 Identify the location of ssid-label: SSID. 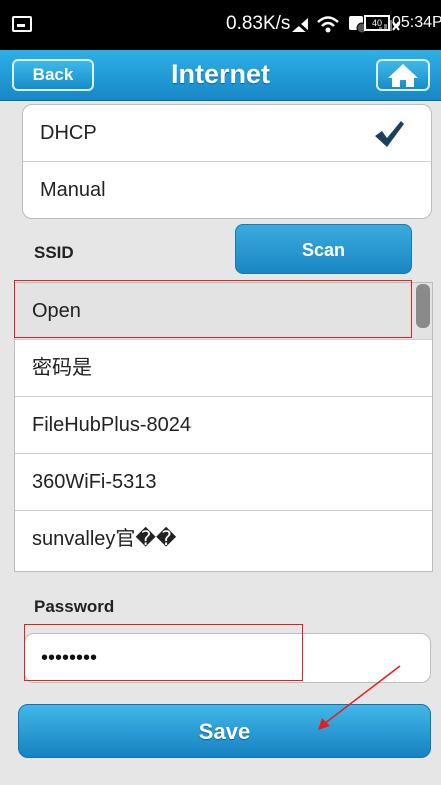
(54, 252).